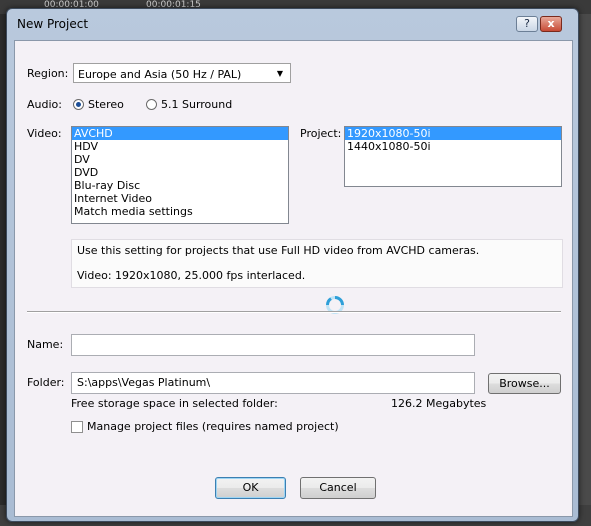 This screenshot has width=591, height=526. I want to click on project-list: 1920x1080-50i 1440x1080-50i, so click(453, 156).